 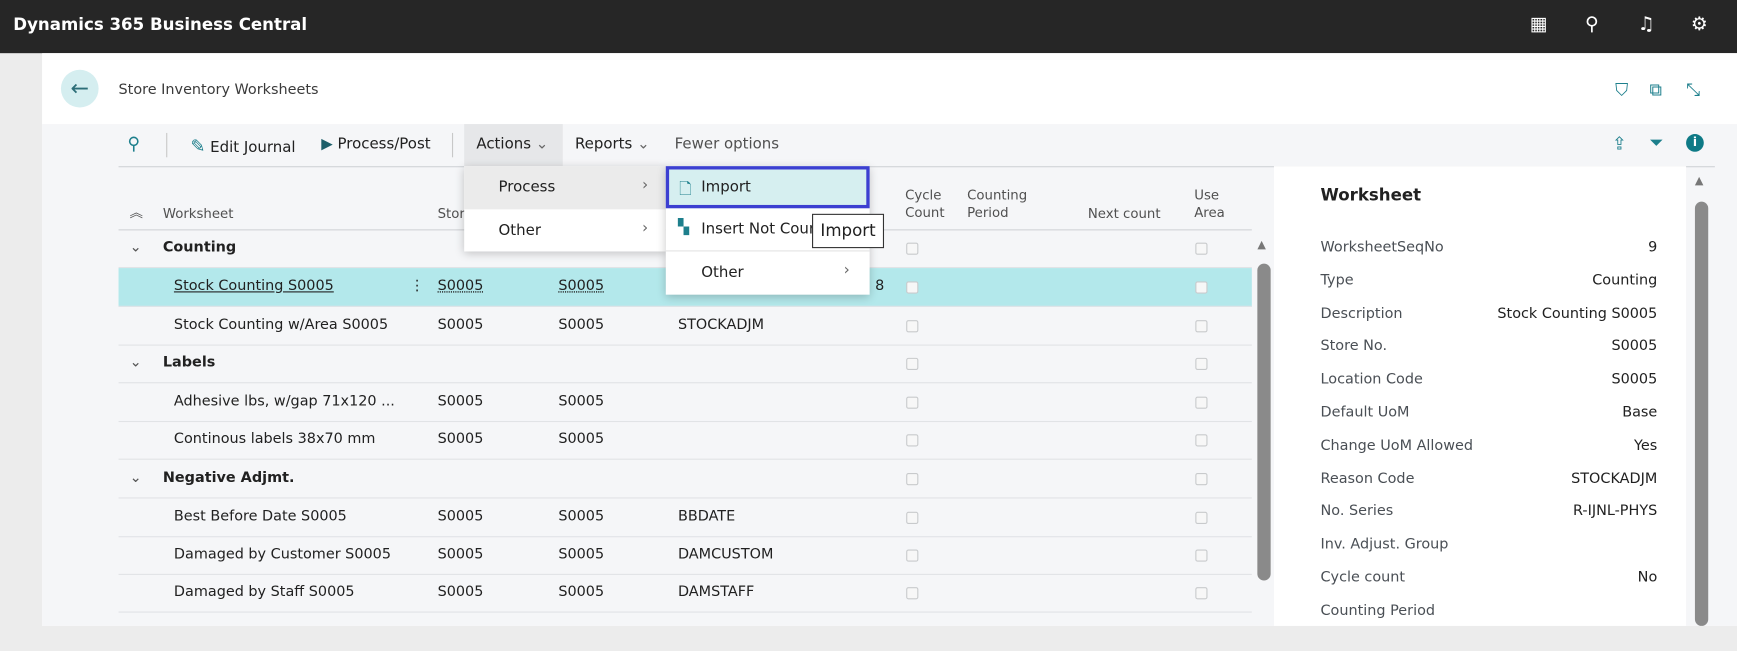 I want to click on fewer-options-button: Fewer options, so click(x=727, y=144).